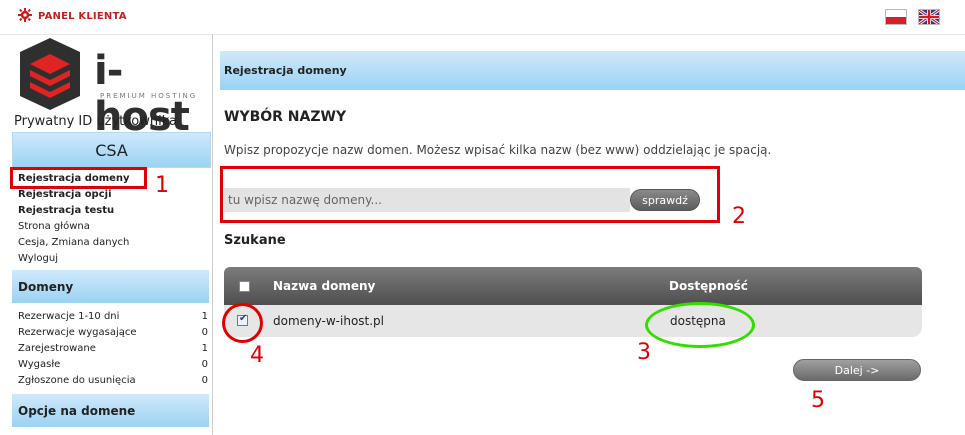  What do you see at coordinates (39, 364) in the screenshot?
I see `stat-label: Wygasłe` at bounding box center [39, 364].